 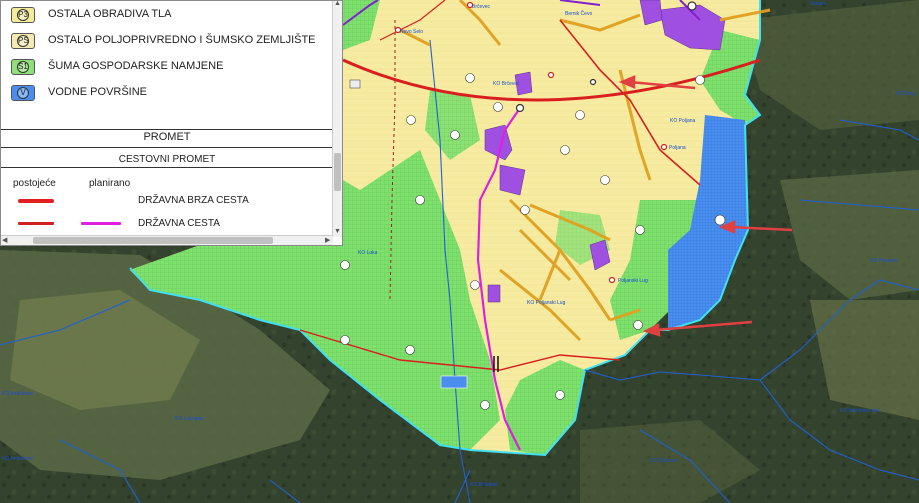 I want to click on legend-horizontal-scrollbar: ◀ ▶, so click(x=167, y=240).